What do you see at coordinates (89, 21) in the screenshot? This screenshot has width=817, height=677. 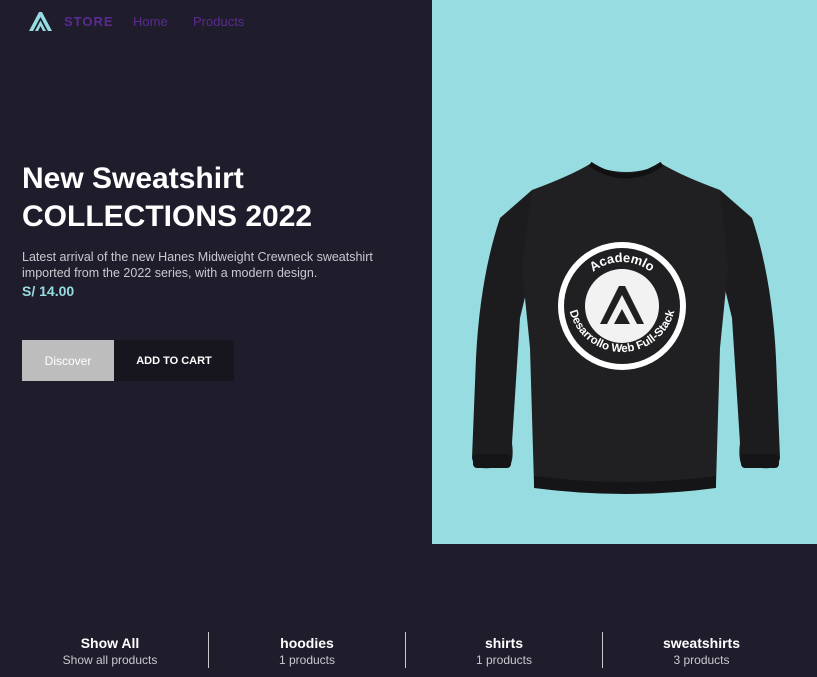 I see `brand-name: STORE` at bounding box center [89, 21].